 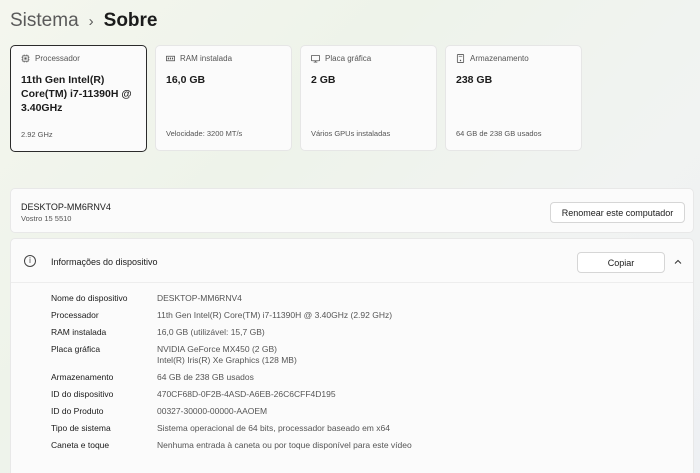 I want to click on device-model: Vostro 15 5510, so click(x=46, y=218).